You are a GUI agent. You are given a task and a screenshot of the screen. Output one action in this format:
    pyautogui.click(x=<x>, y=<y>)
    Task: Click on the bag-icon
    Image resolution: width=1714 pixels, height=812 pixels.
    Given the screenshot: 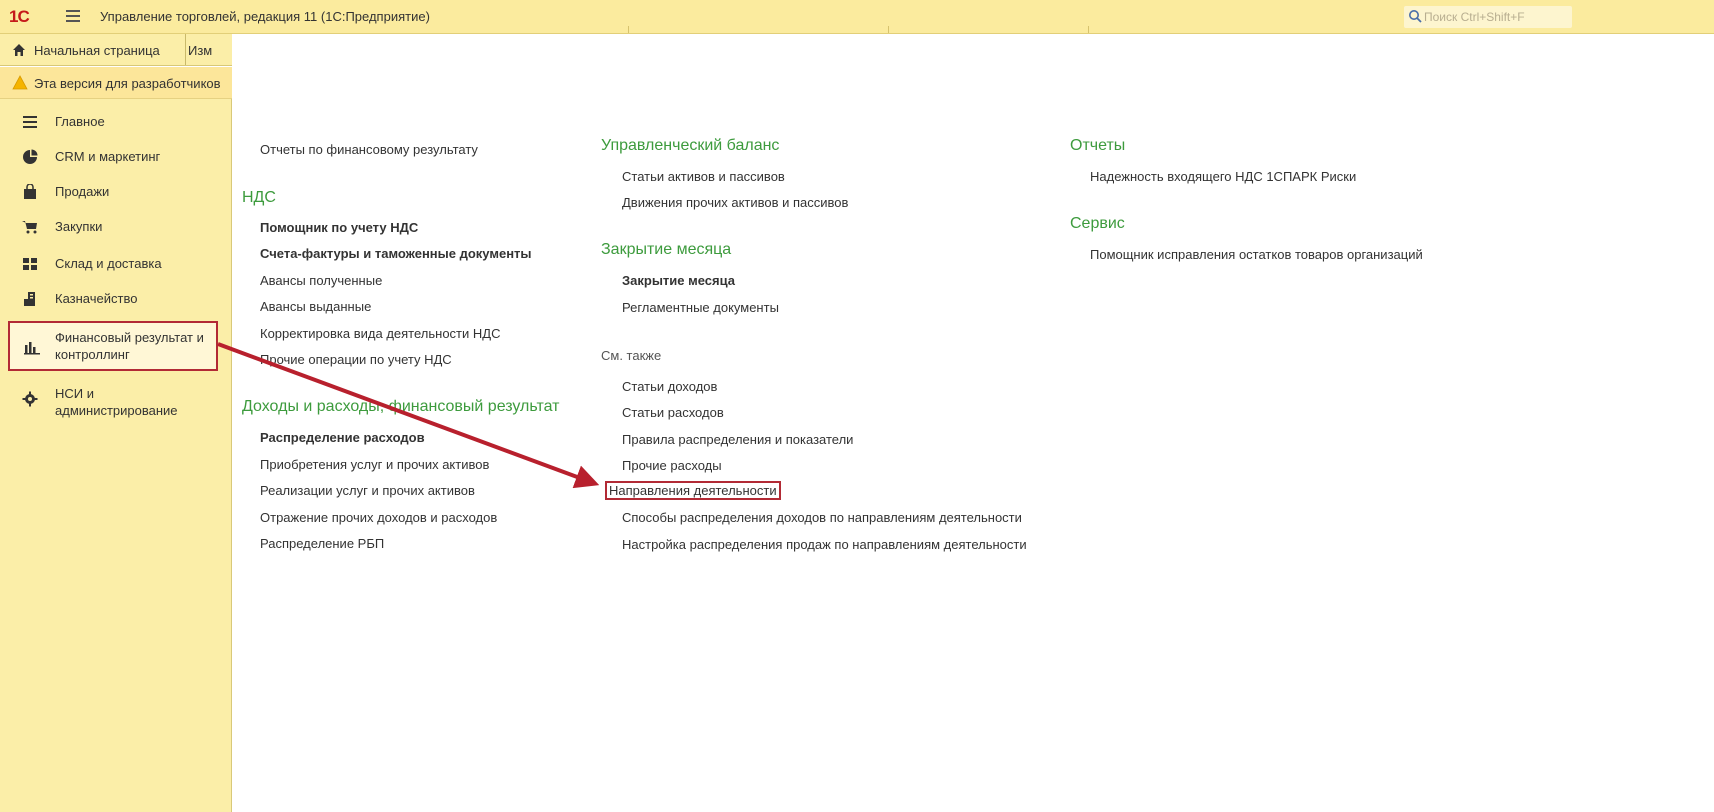 What is the action you would take?
    pyautogui.click(x=30, y=191)
    